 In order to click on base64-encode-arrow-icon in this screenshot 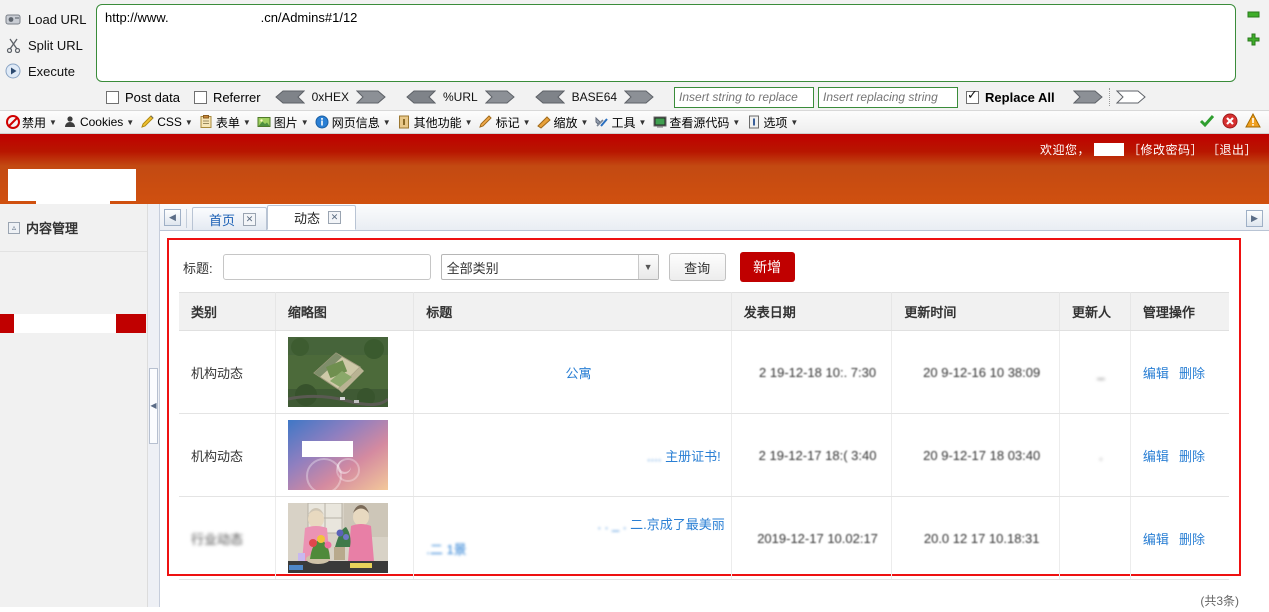, I will do `click(638, 97)`.